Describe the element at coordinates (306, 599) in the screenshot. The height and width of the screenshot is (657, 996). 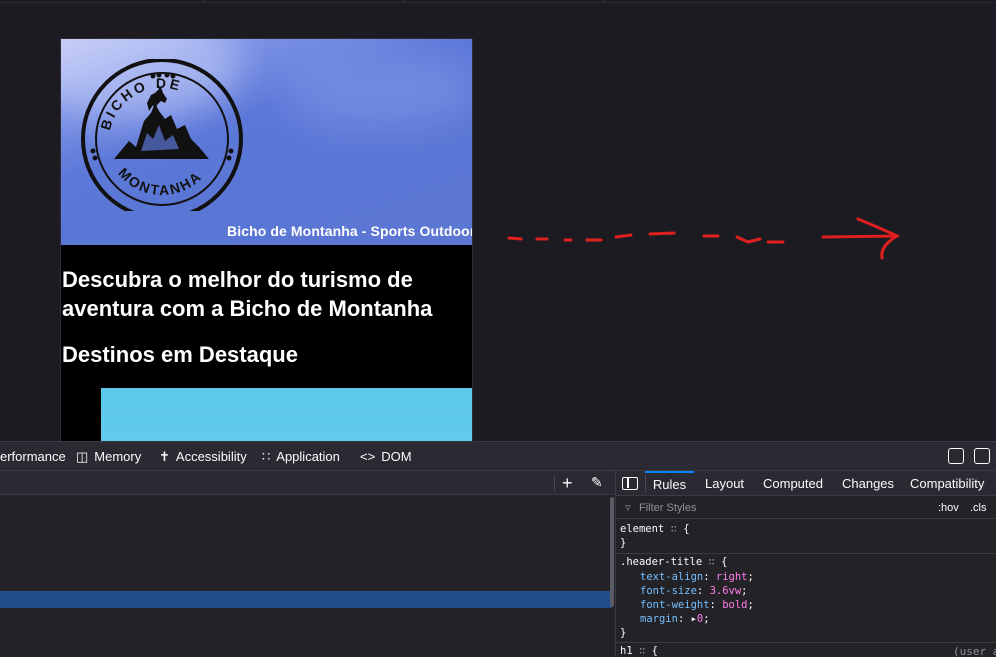
I see `selected-node-row` at that location.